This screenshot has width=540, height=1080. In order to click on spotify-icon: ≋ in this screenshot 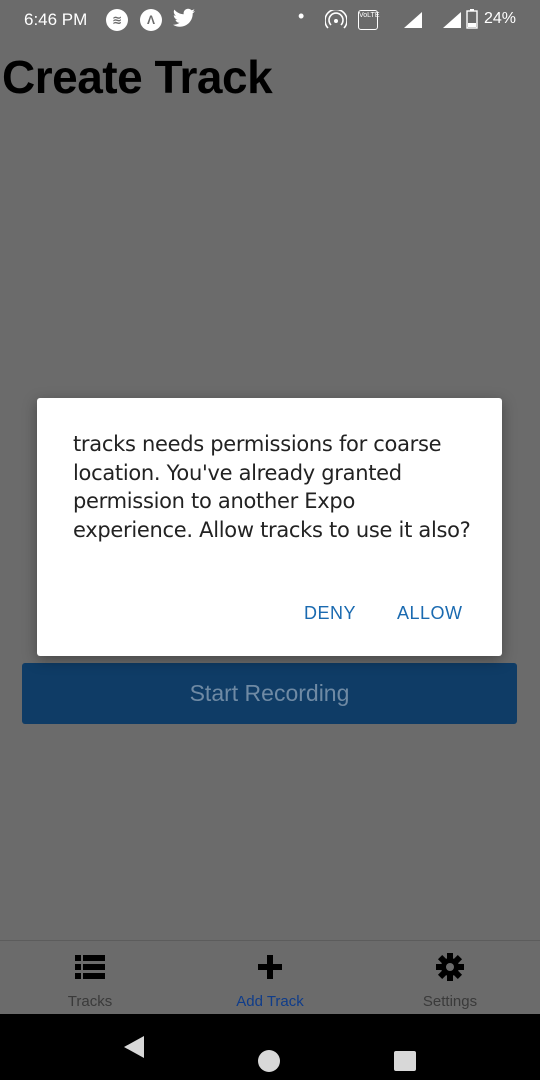, I will do `click(117, 20)`.